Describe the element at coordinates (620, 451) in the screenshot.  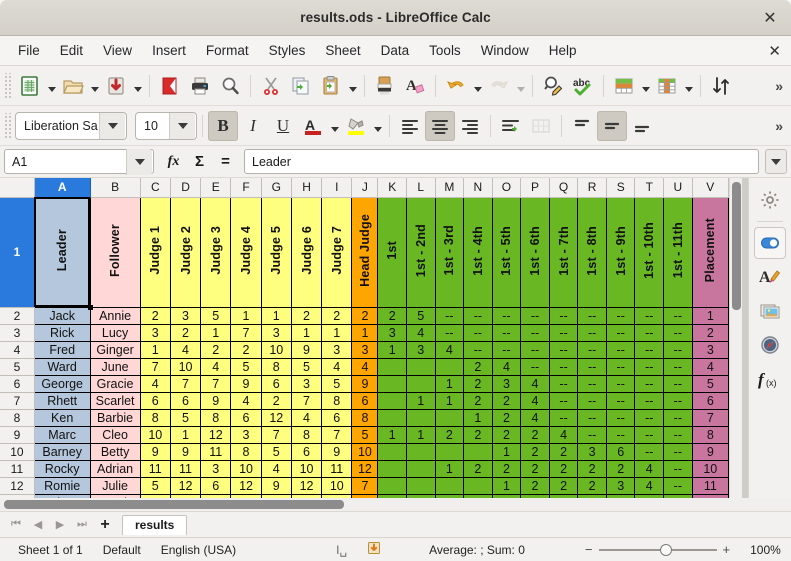
I see `cell-S10: 6` at that location.